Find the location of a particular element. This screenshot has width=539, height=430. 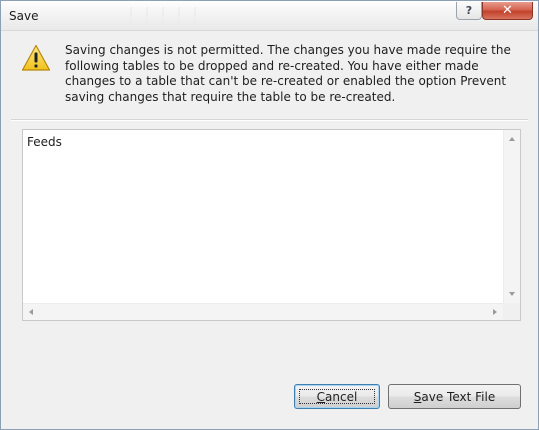

help-button: ? is located at coordinates (469, 11).